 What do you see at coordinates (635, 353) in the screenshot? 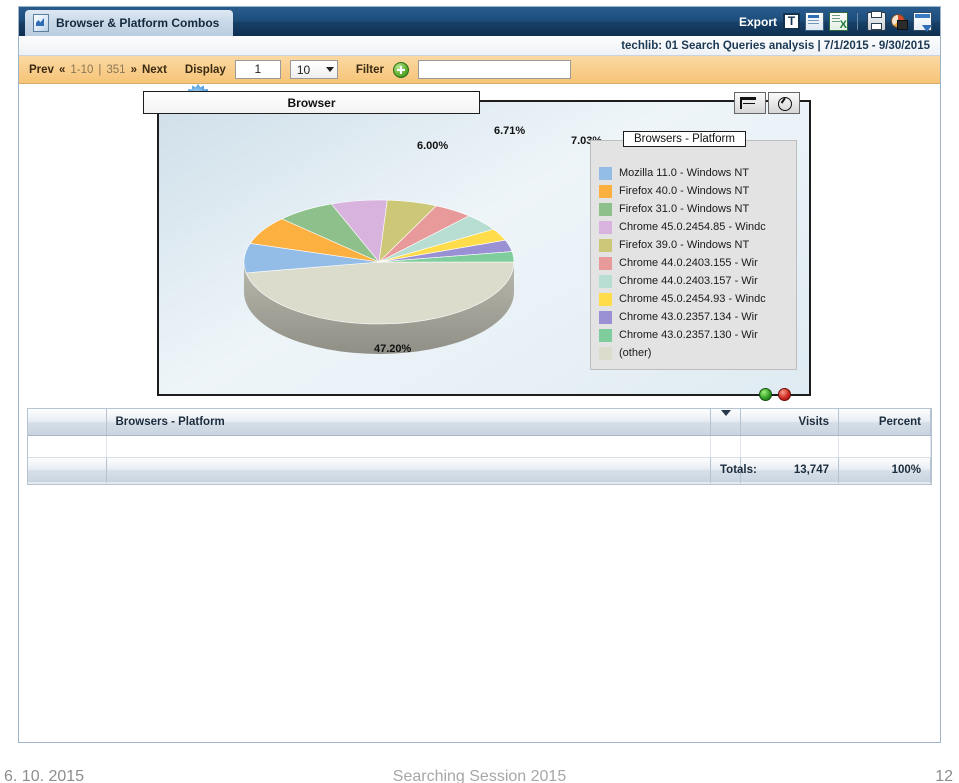
I see `legend-item-label: (other)` at bounding box center [635, 353].